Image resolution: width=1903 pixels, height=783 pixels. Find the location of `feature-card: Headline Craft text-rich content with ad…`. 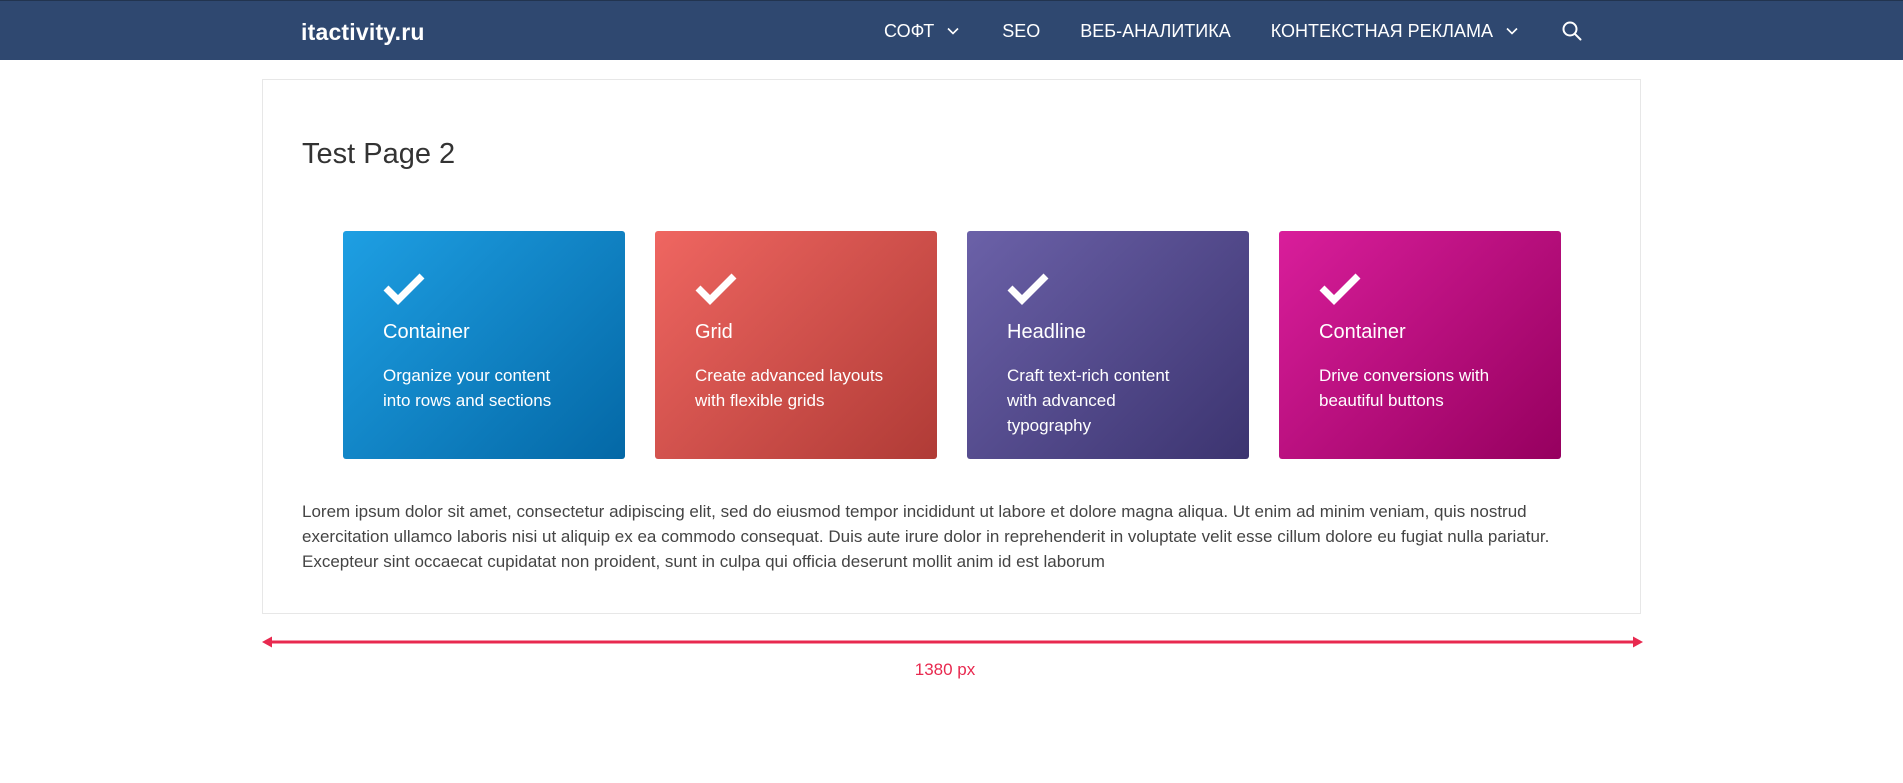

feature-card: Headline Craft text-rich content with ad… is located at coordinates (1108, 345).